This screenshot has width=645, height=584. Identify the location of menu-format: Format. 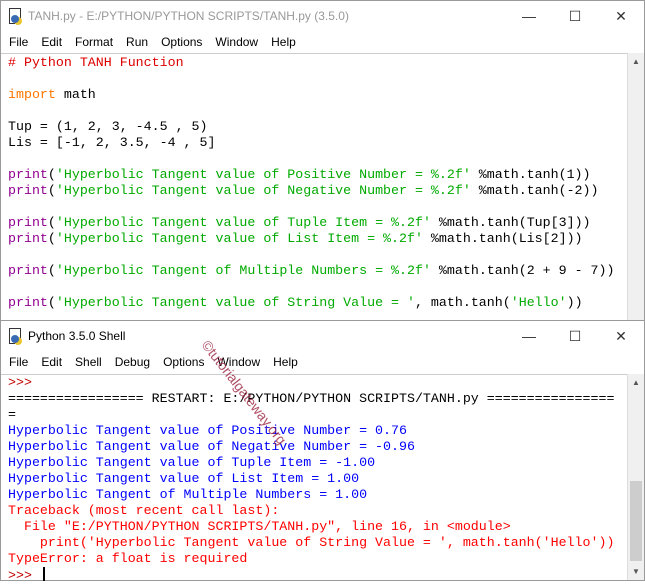
(94, 42).